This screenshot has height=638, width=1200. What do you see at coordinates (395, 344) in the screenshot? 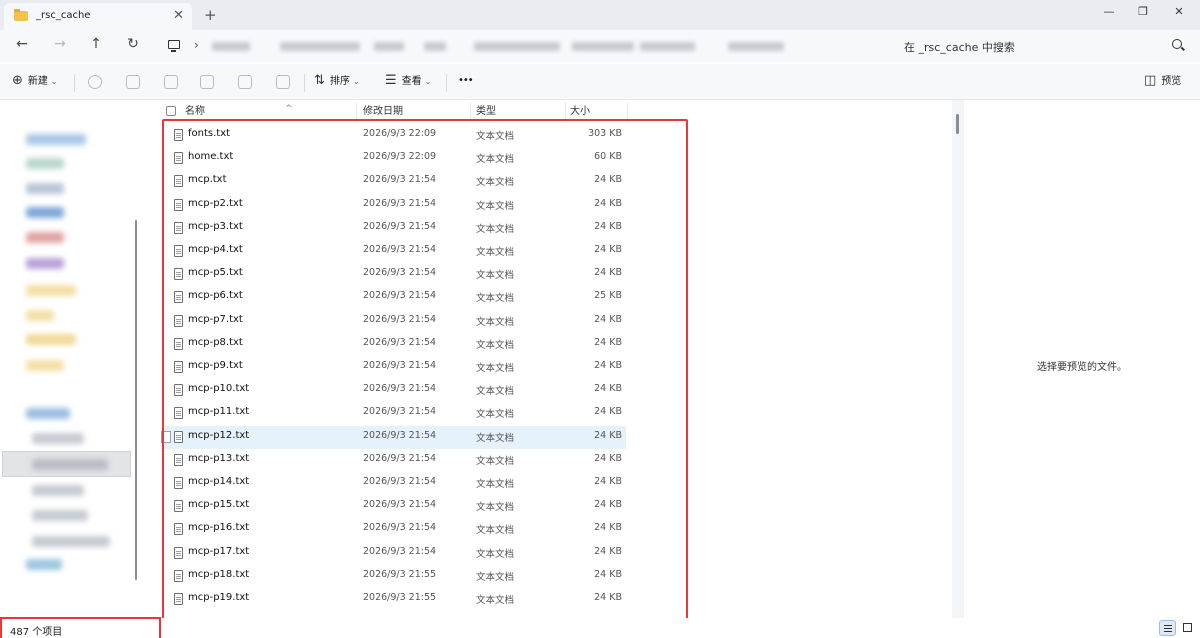
I see `table-row: mcp-p8.txt 2026/9/3 21:54 文本文档 24 KB` at bounding box center [395, 344].